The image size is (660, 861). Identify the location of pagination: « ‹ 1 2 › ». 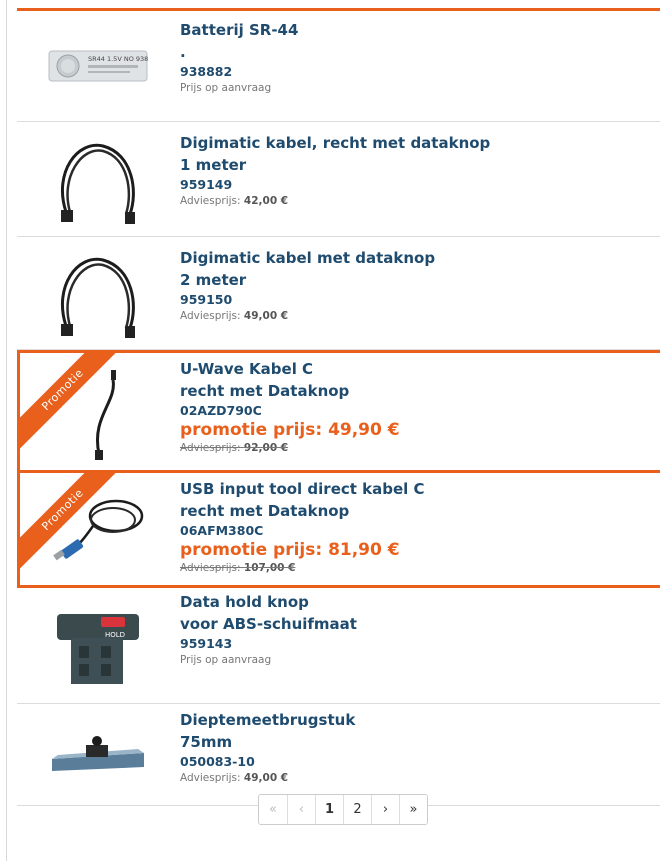
(343, 809).